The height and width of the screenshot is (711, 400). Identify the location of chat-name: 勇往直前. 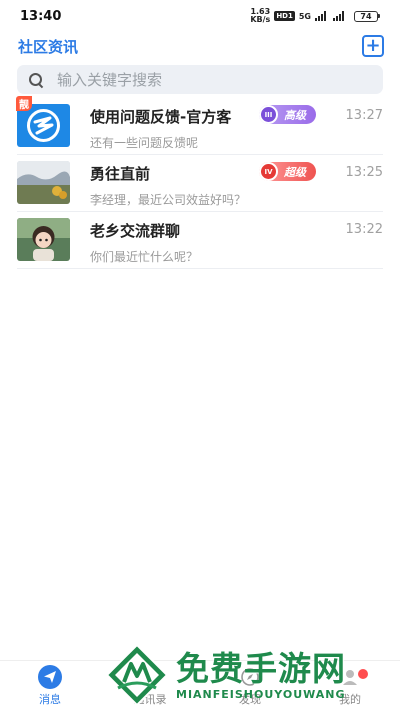
(120, 174).